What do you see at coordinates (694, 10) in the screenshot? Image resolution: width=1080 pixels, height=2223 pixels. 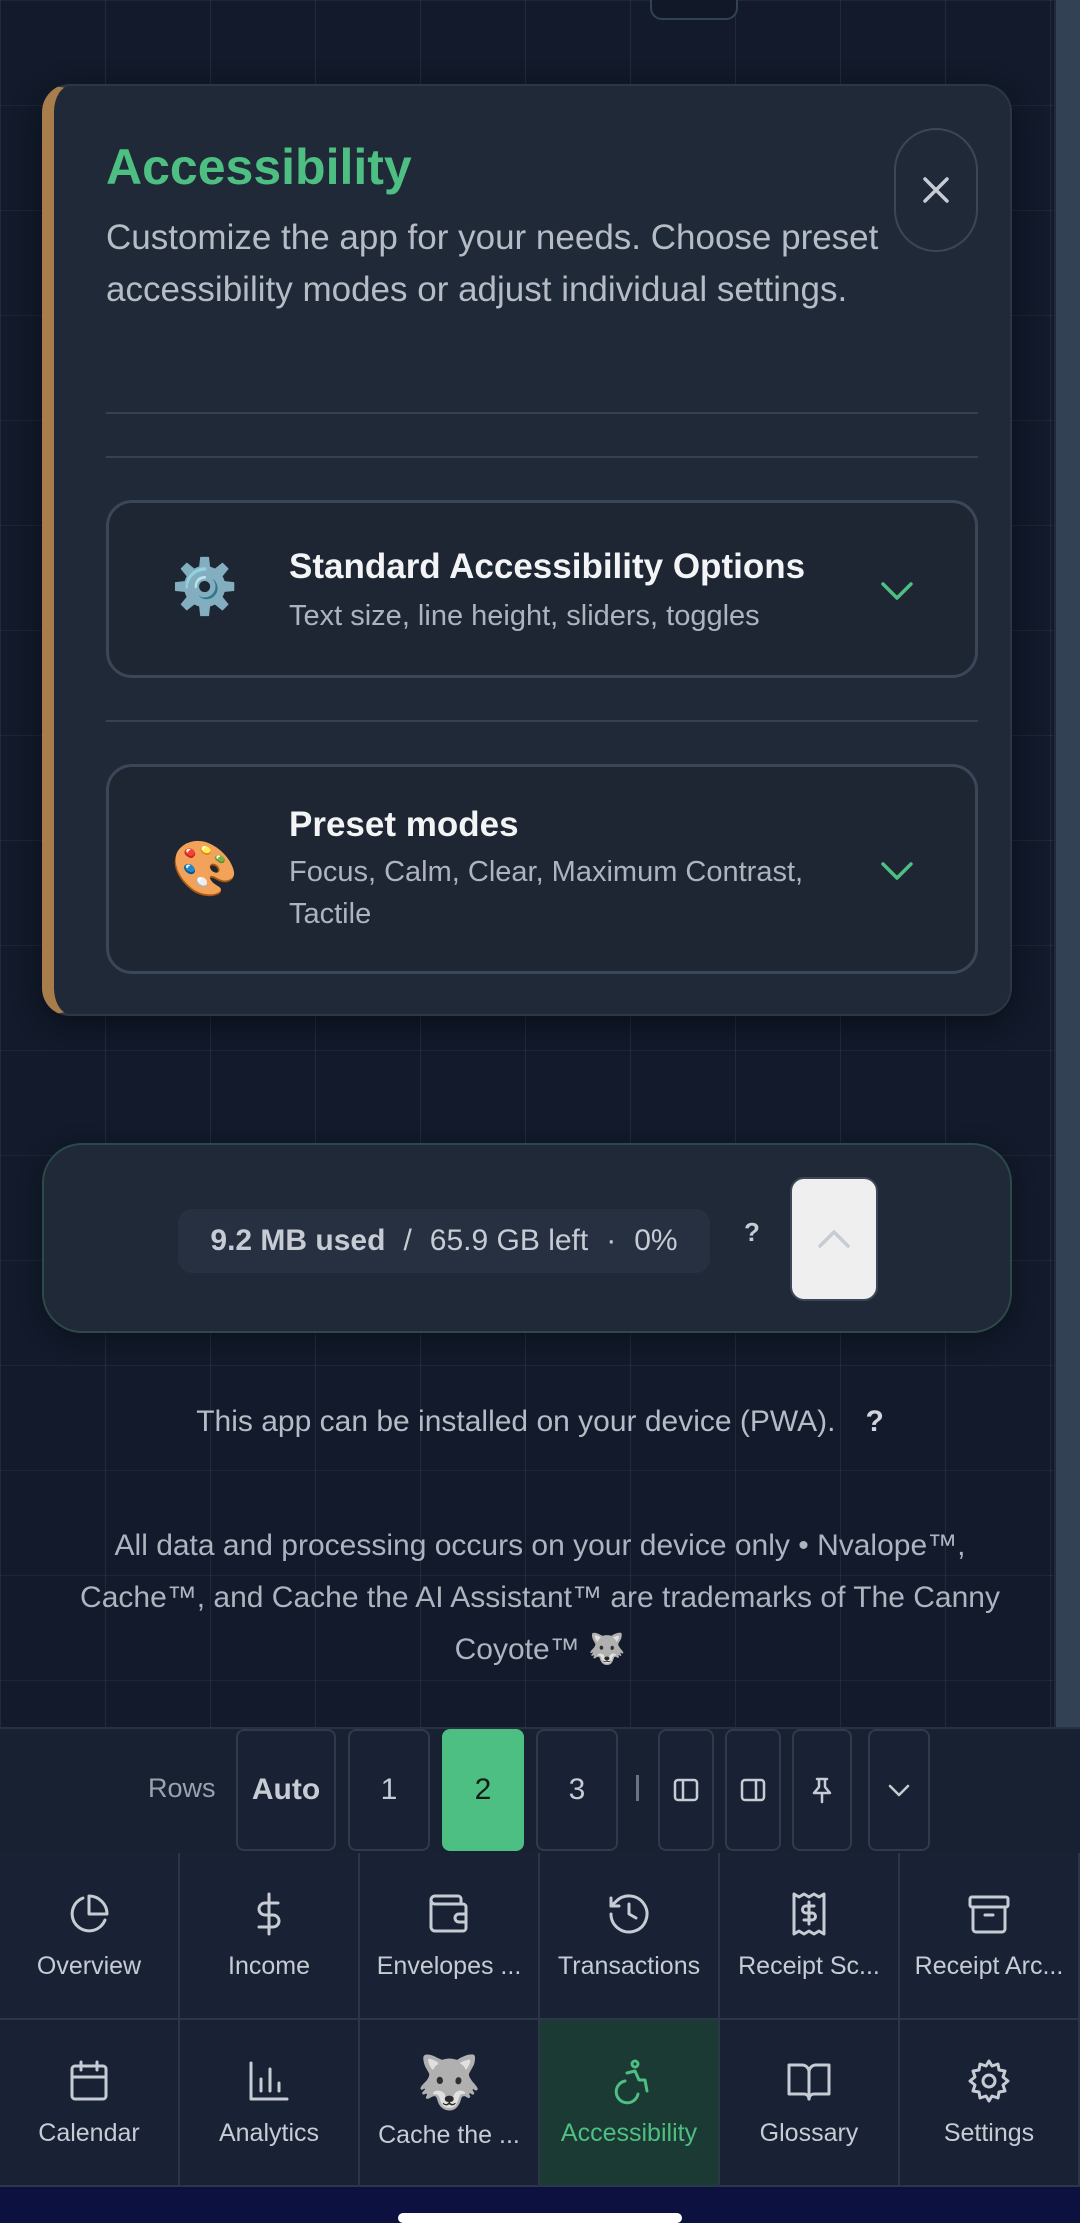 I see `top-control-stub` at bounding box center [694, 10].